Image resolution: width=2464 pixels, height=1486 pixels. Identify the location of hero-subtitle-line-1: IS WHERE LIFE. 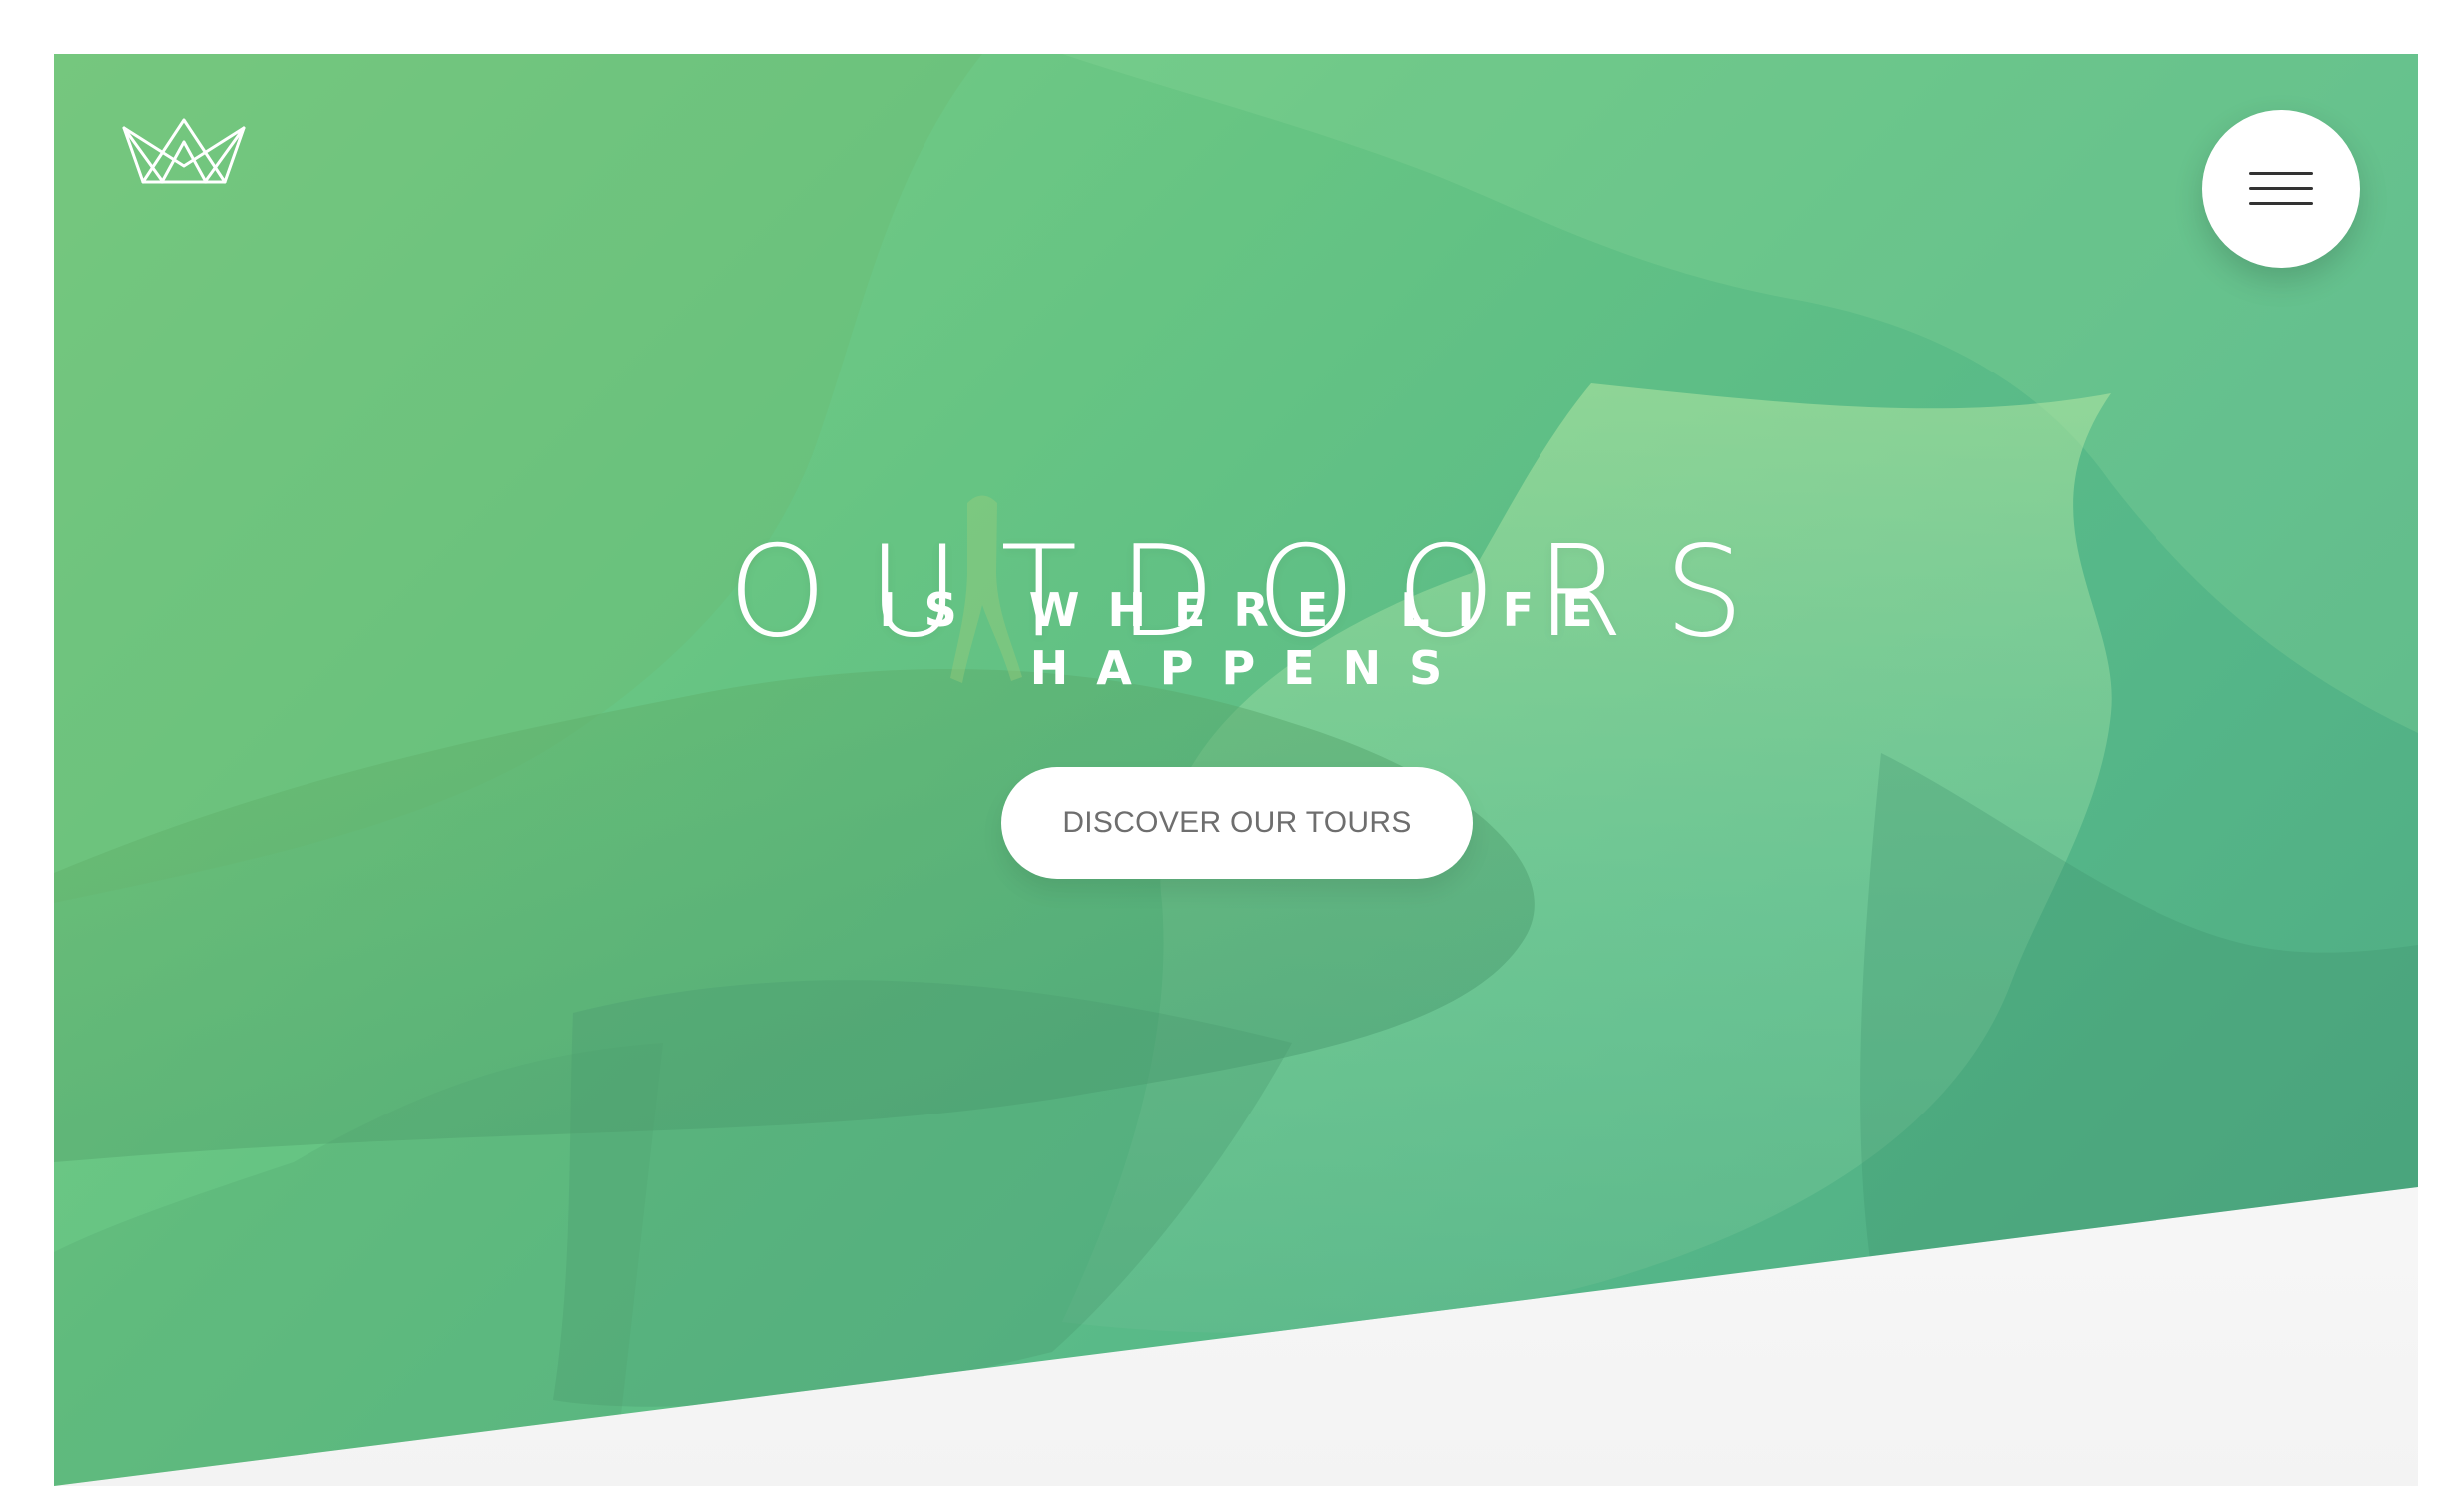
(1250, 610).